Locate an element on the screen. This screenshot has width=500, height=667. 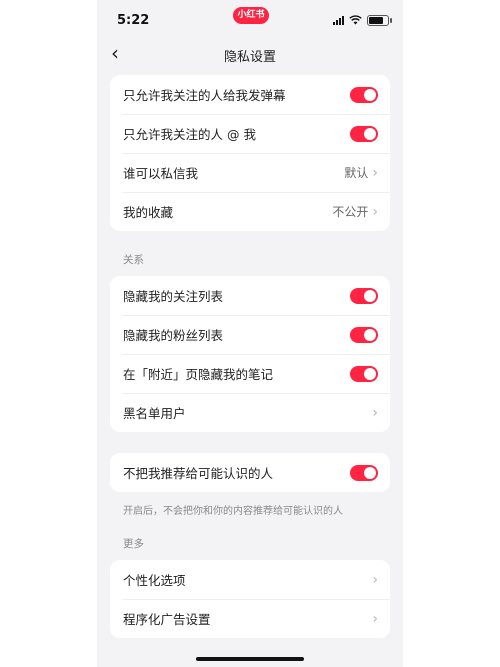
setting-hide-followers-list: 隐藏我的粉丝列表 is located at coordinates (250, 334).